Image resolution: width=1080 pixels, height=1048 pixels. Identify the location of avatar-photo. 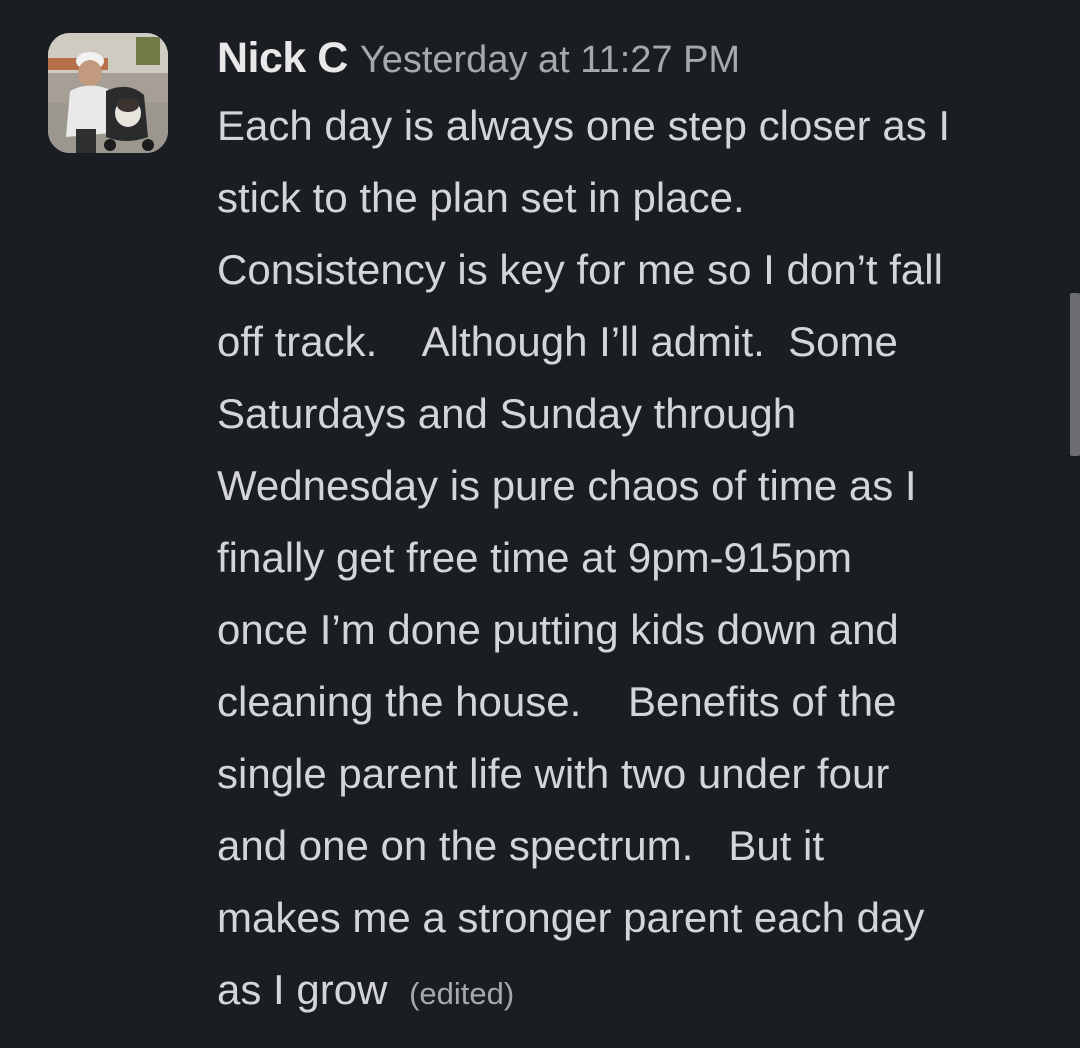
(108, 93).